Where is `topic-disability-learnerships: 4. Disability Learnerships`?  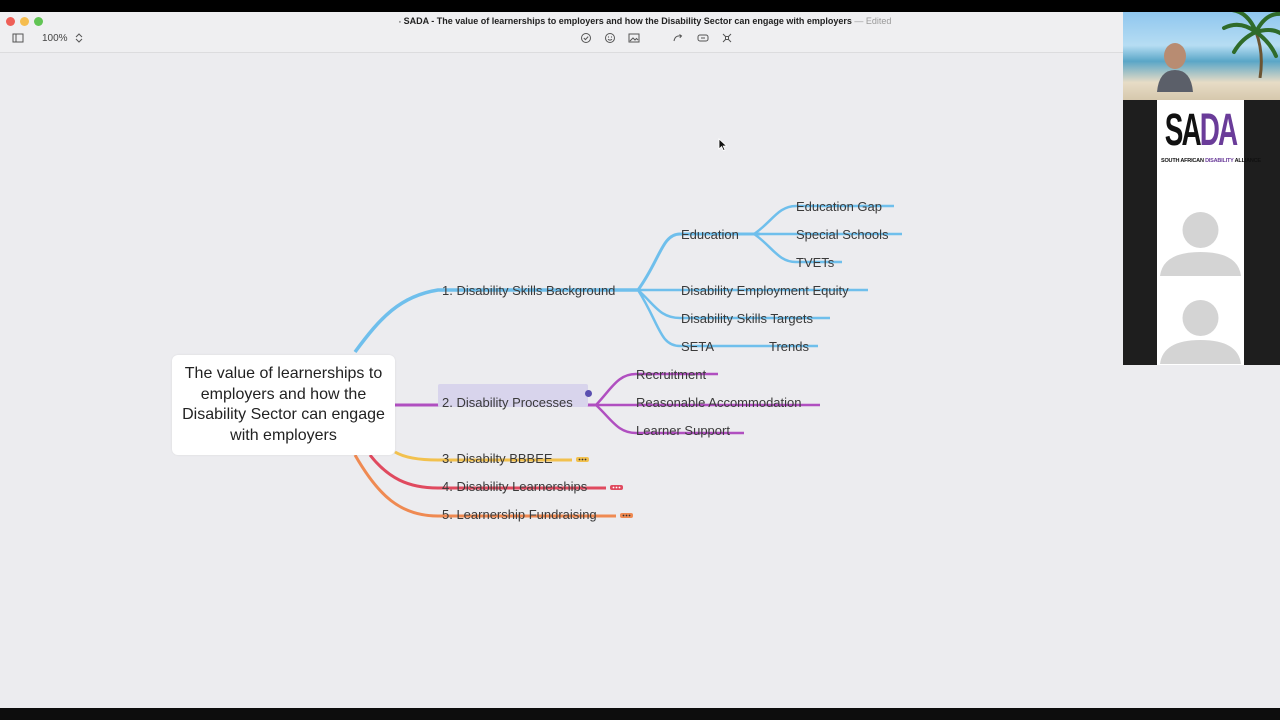
topic-disability-learnerships: 4. Disability Learnerships is located at coordinates (514, 486).